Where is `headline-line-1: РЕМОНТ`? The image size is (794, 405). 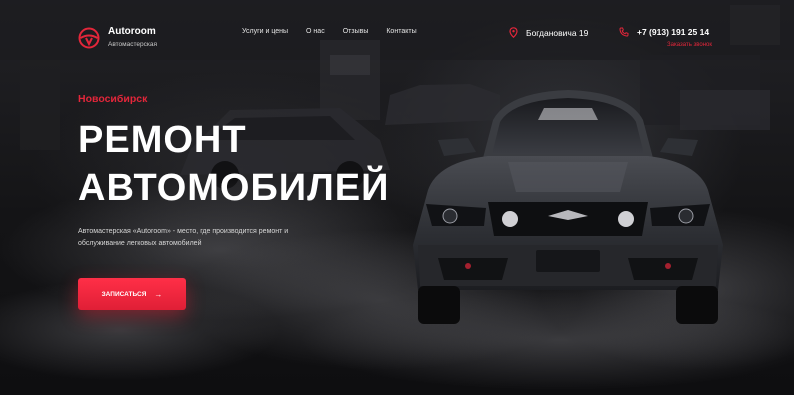 headline-line-1: РЕМОНТ is located at coordinates (162, 140).